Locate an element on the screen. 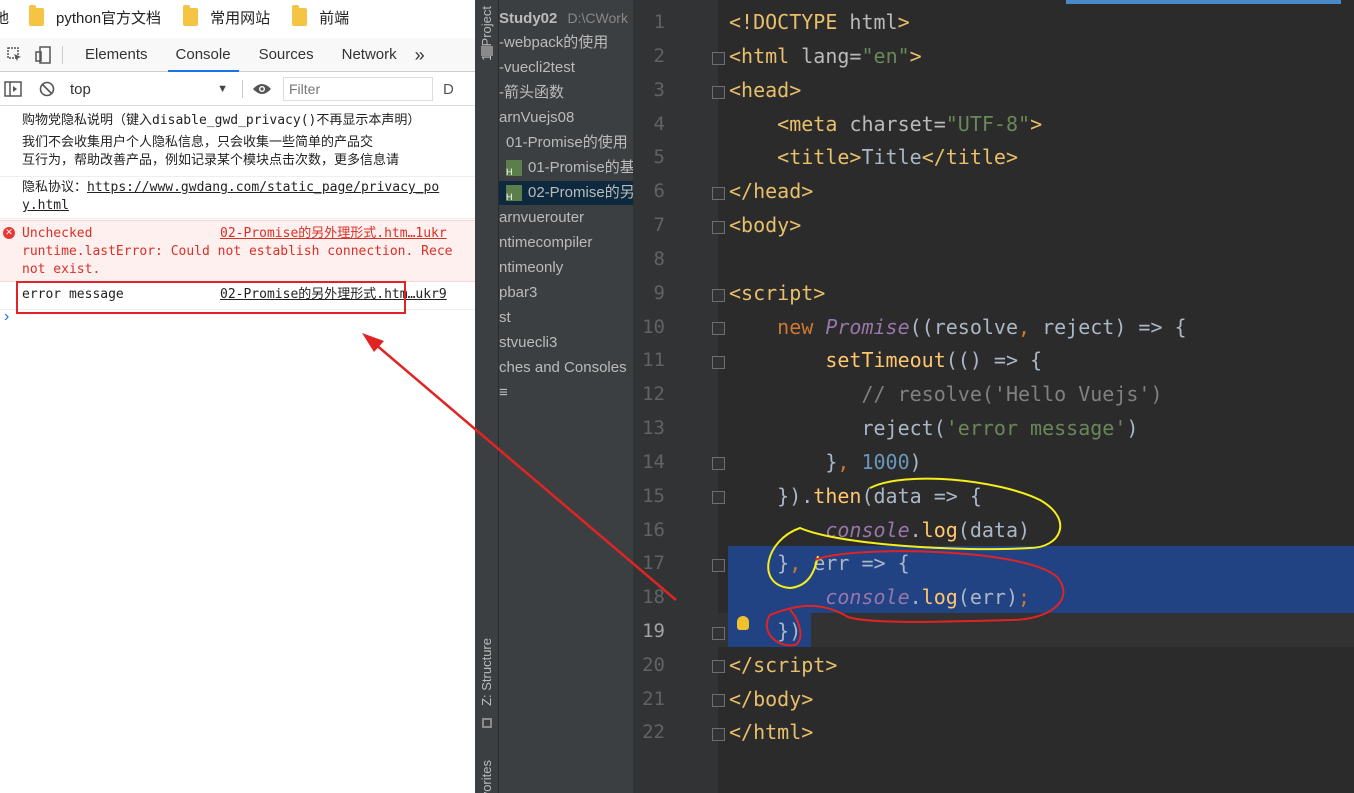  tree-item: arnvuerouter is located at coordinates (541, 218).